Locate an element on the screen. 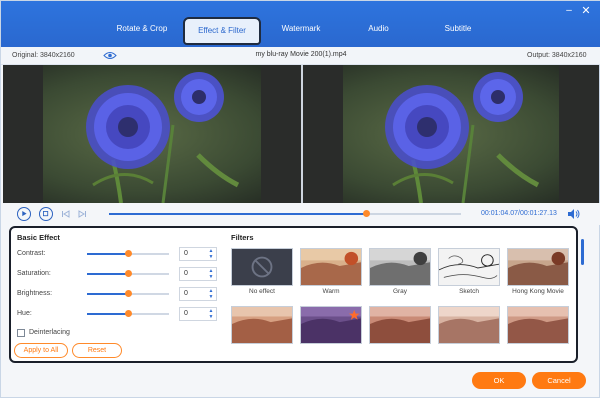 The height and width of the screenshot is (398, 600). hong-kong-movie-preview-image is located at coordinates (538, 267).